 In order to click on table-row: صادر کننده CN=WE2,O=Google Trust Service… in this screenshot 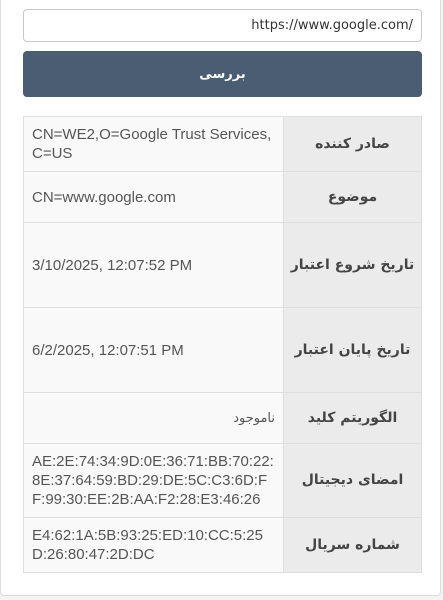, I will do `click(222, 144)`.